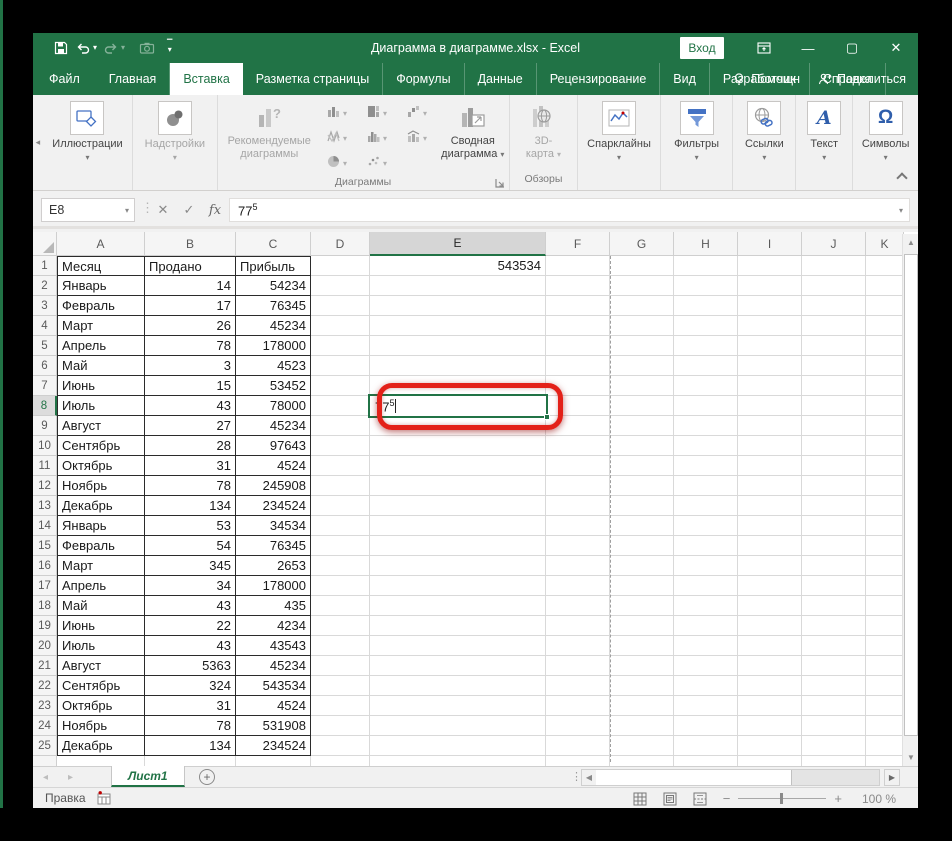  What do you see at coordinates (190, 566) in the screenshot?
I see `cell-B16: 345` at bounding box center [190, 566].